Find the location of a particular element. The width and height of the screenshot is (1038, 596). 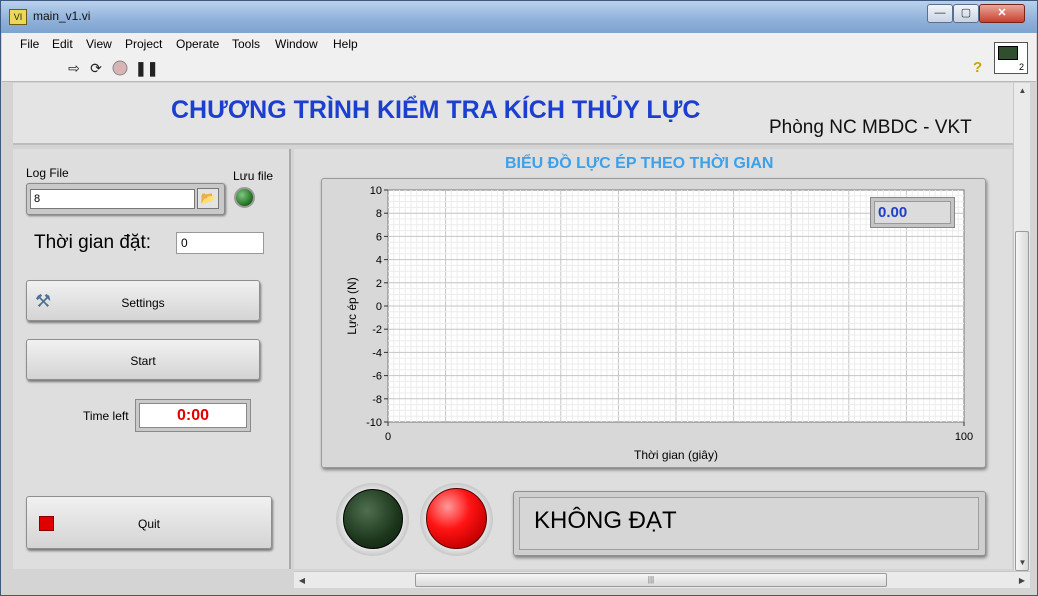

quit-button-label: Quit is located at coordinates (148, 524).